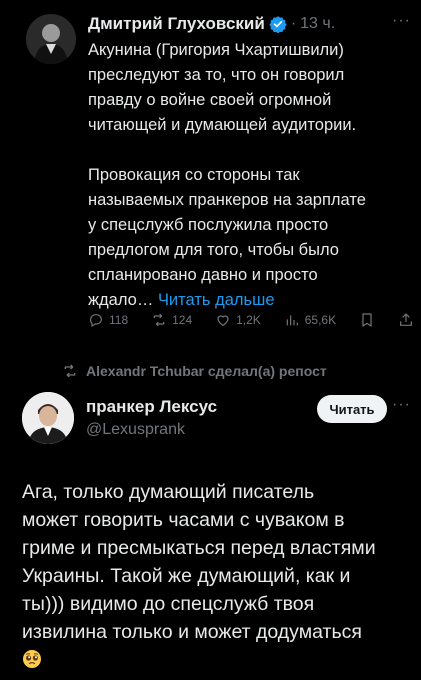  I want to click on text-line: ты))) видимо до спецслужб твоя, so click(168, 604).